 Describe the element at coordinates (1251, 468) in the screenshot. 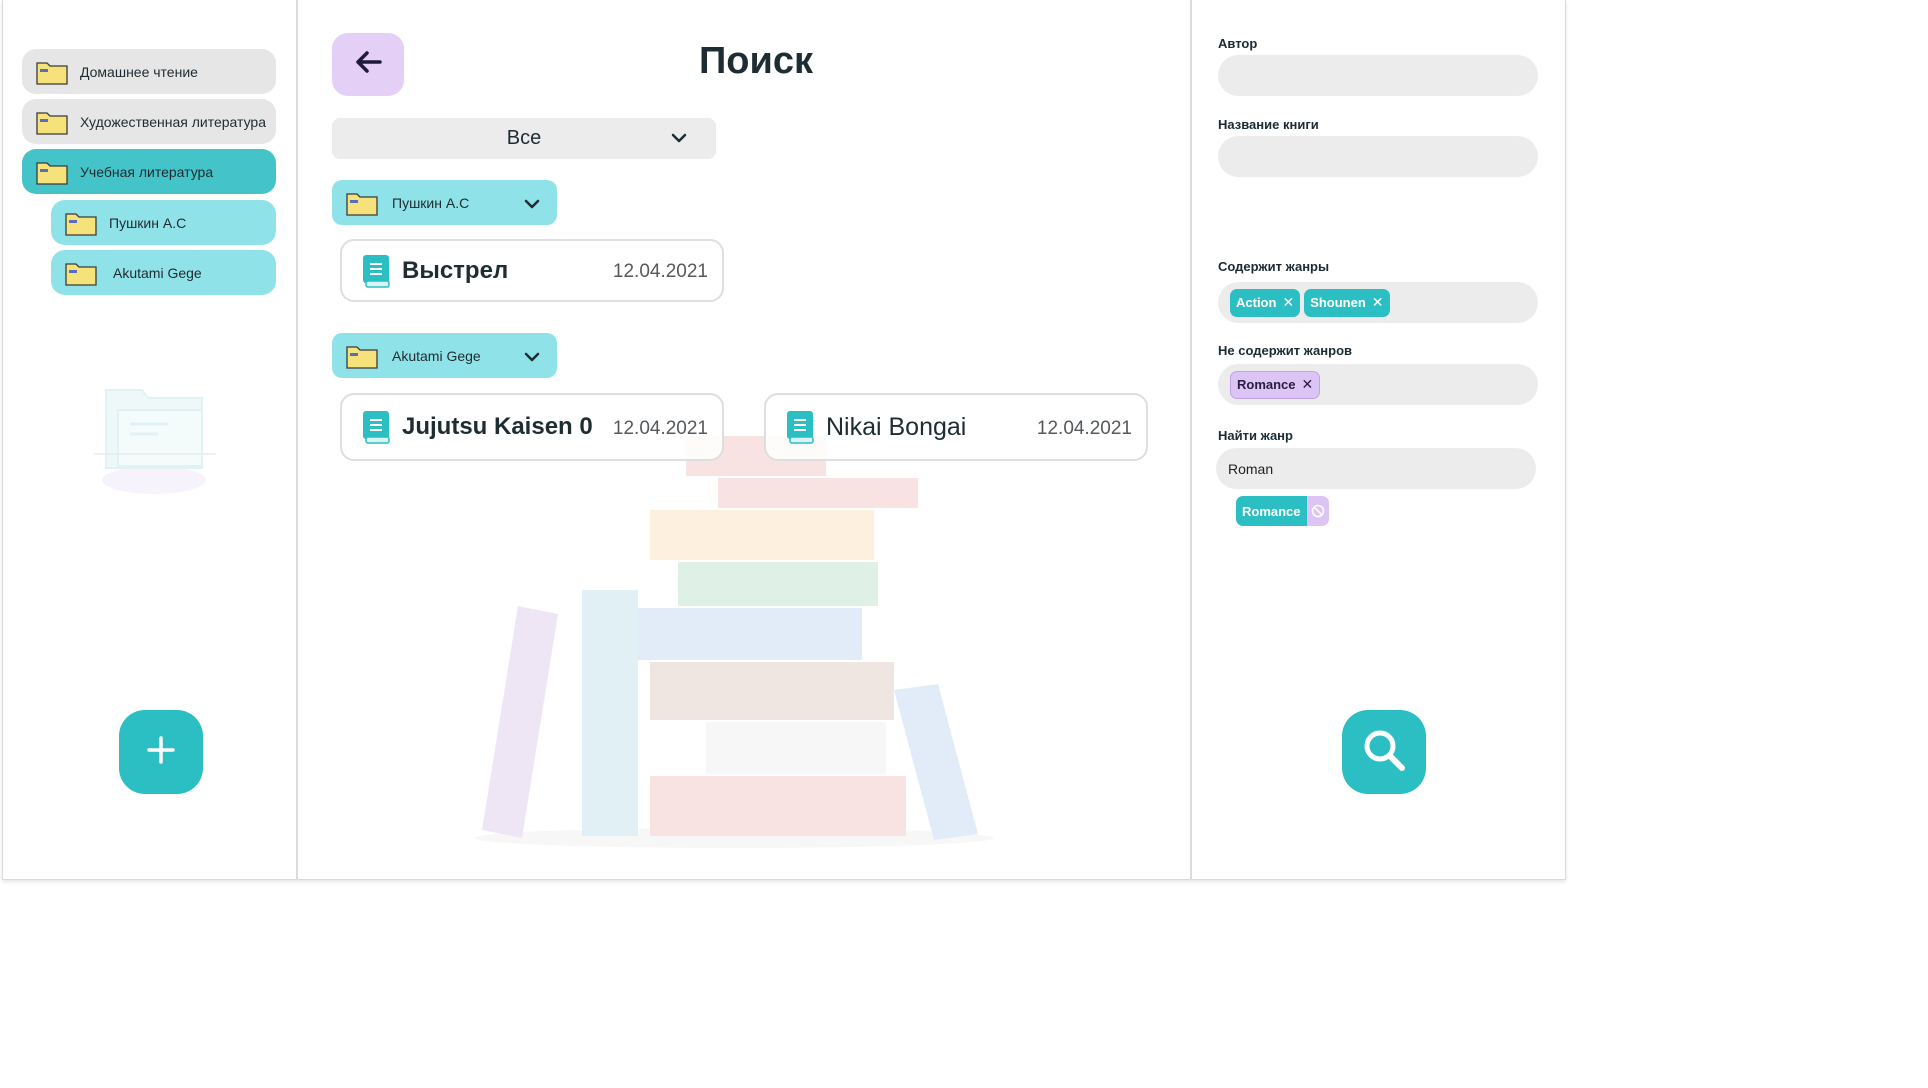

I see `find-genre-input-value: Roman` at that location.